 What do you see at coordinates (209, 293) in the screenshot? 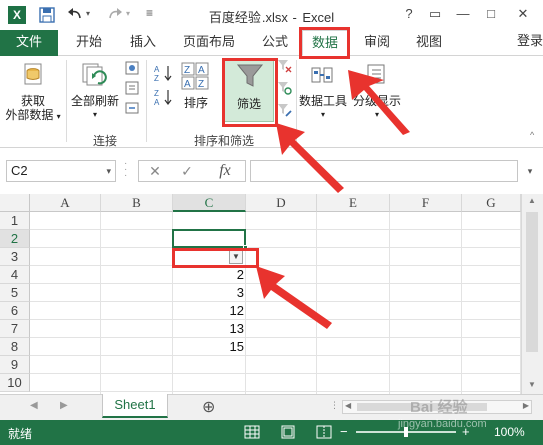
I see `cell-c5: 3` at bounding box center [209, 293].